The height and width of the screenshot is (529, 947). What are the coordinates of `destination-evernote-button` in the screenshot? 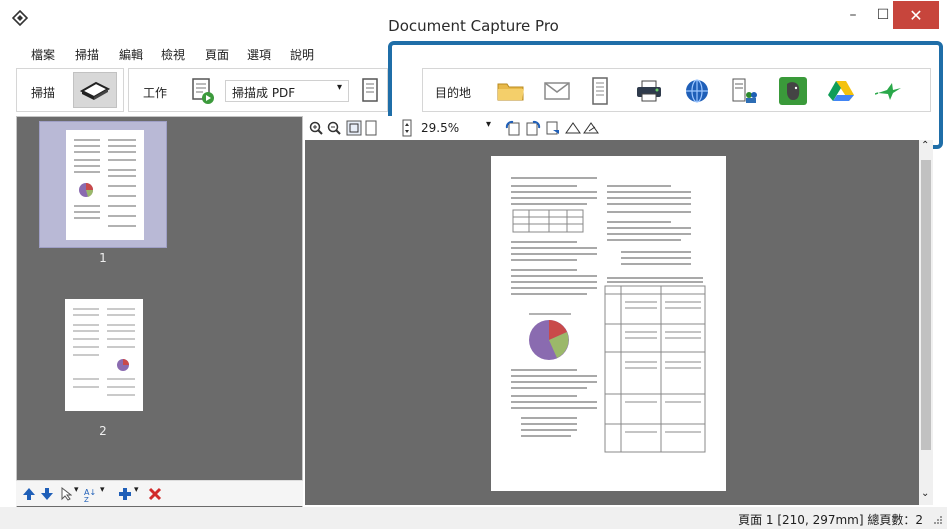 It's located at (793, 91).